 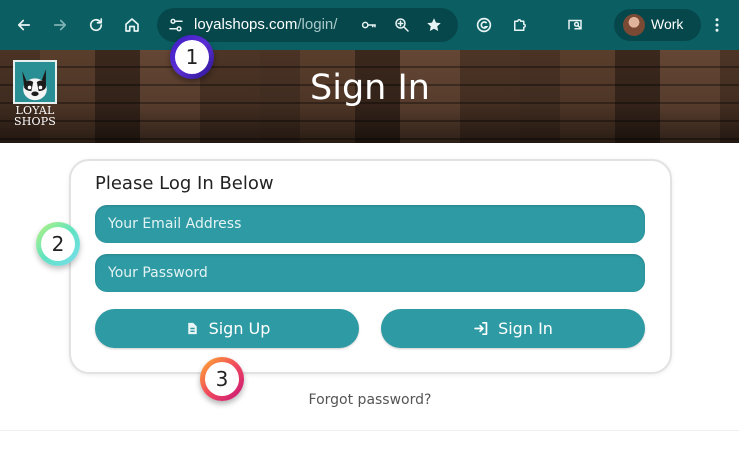 I want to click on browser-toolbar: loyalshops.com/login/ Work, so click(x=369, y=25).